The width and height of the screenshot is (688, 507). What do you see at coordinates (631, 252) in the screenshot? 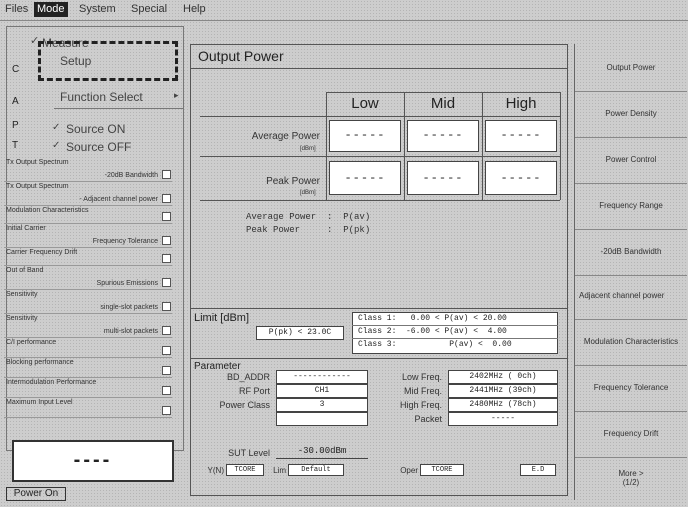
I see `btn-20db-bandwidth: -20dB Bandwidth` at bounding box center [631, 252].